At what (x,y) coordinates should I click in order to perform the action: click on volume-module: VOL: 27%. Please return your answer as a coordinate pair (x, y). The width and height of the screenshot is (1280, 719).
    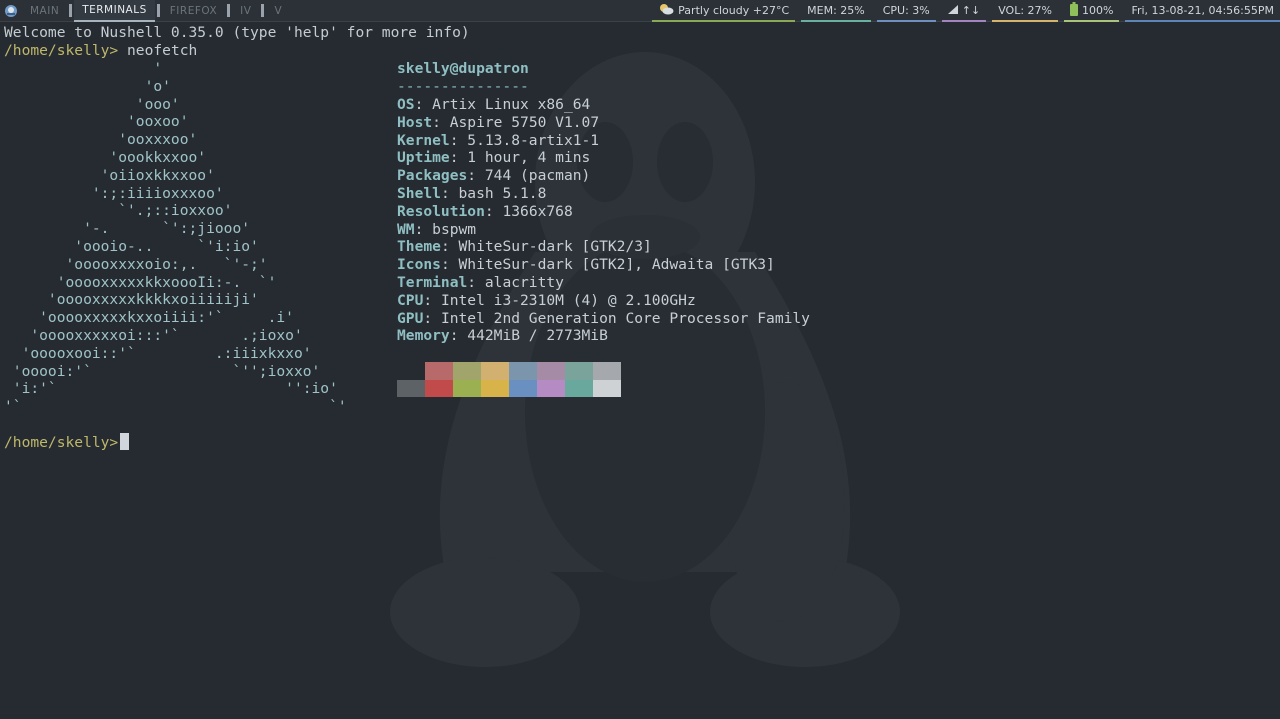
    Looking at the image, I should click on (1025, 11).